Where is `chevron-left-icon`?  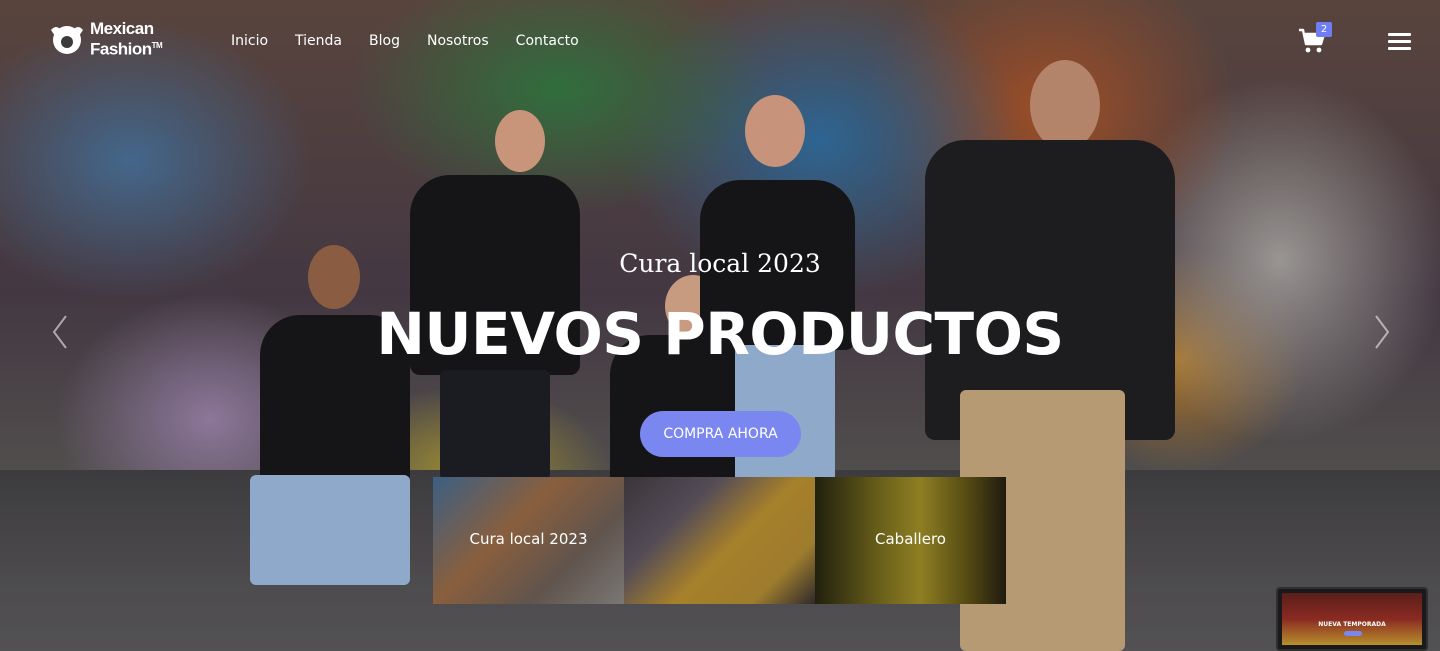
chevron-left-icon is located at coordinates (60, 332).